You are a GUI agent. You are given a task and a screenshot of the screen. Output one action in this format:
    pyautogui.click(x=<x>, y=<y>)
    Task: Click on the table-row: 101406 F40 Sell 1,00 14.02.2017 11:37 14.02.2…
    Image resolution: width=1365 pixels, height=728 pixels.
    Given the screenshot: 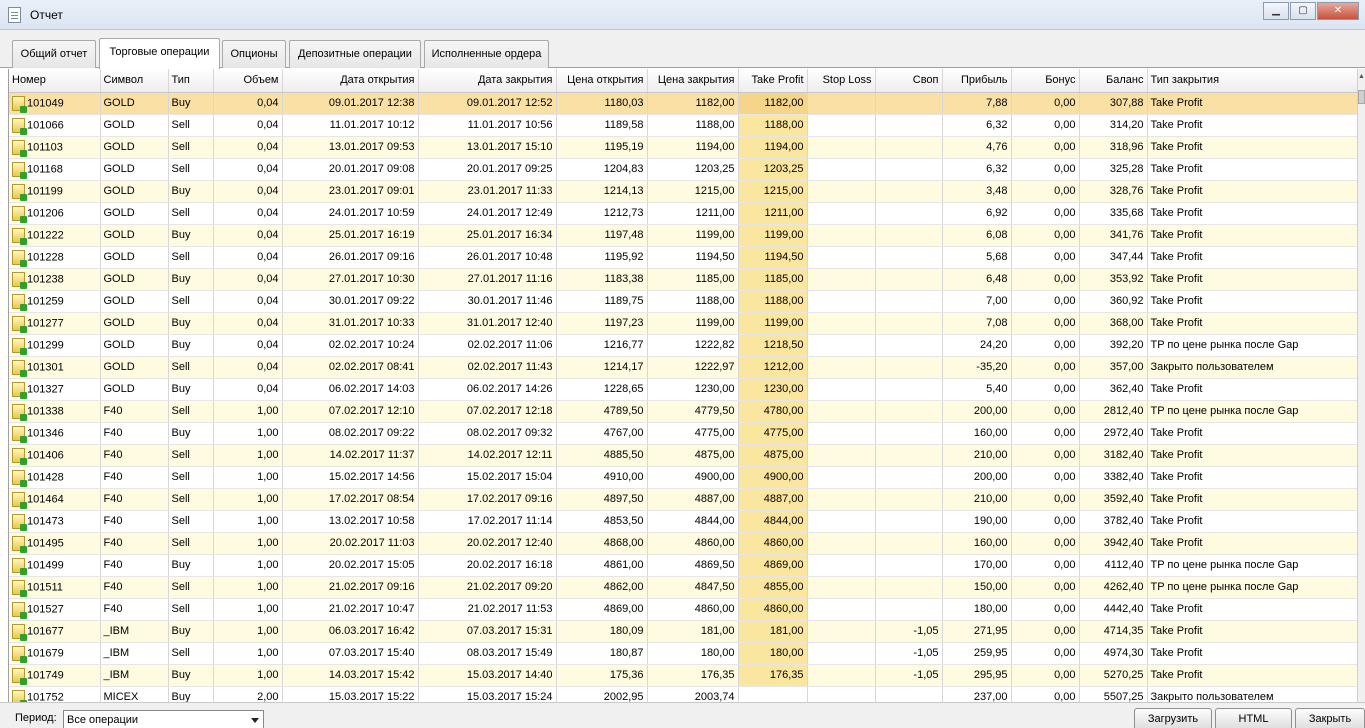 What is the action you would take?
    pyautogui.click(x=683, y=455)
    